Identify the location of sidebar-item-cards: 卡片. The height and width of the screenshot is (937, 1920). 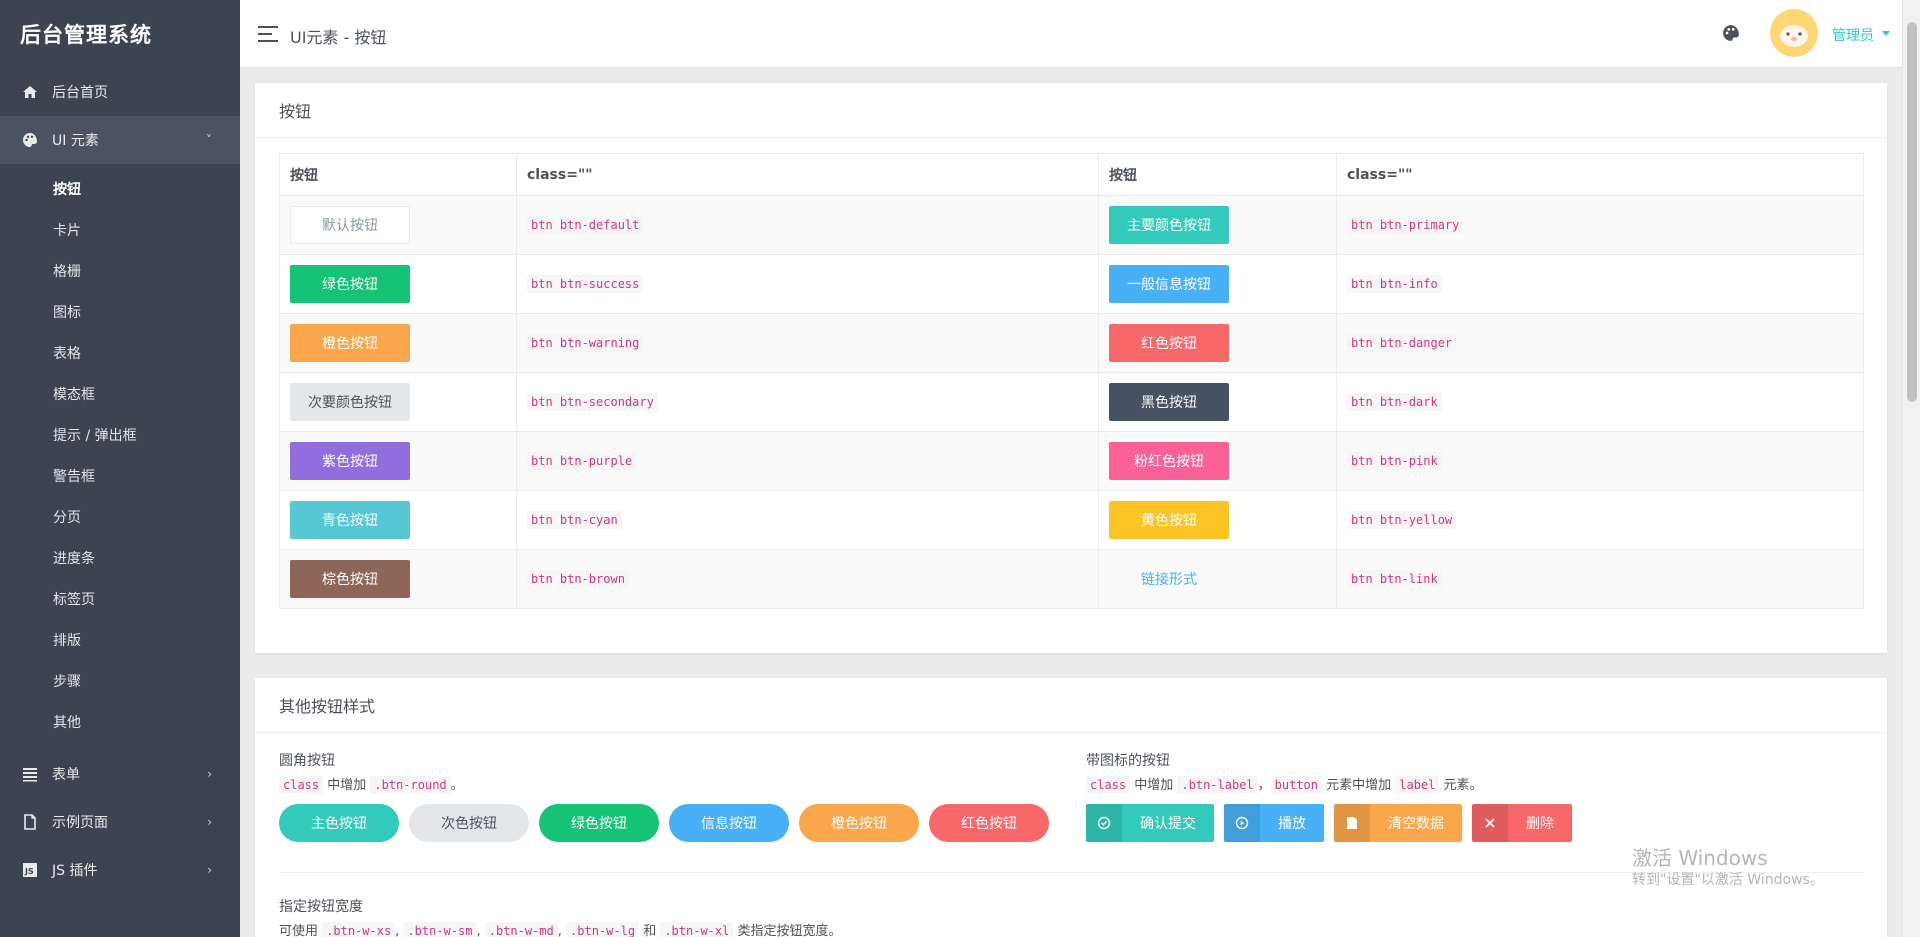
(120, 229).